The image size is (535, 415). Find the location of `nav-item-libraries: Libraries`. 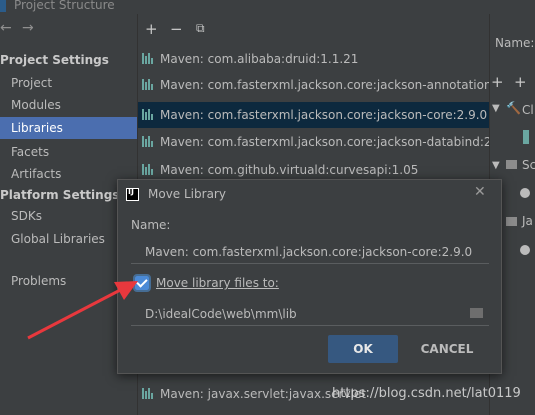

nav-item-libraries: Libraries is located at coordinates (68, 128).